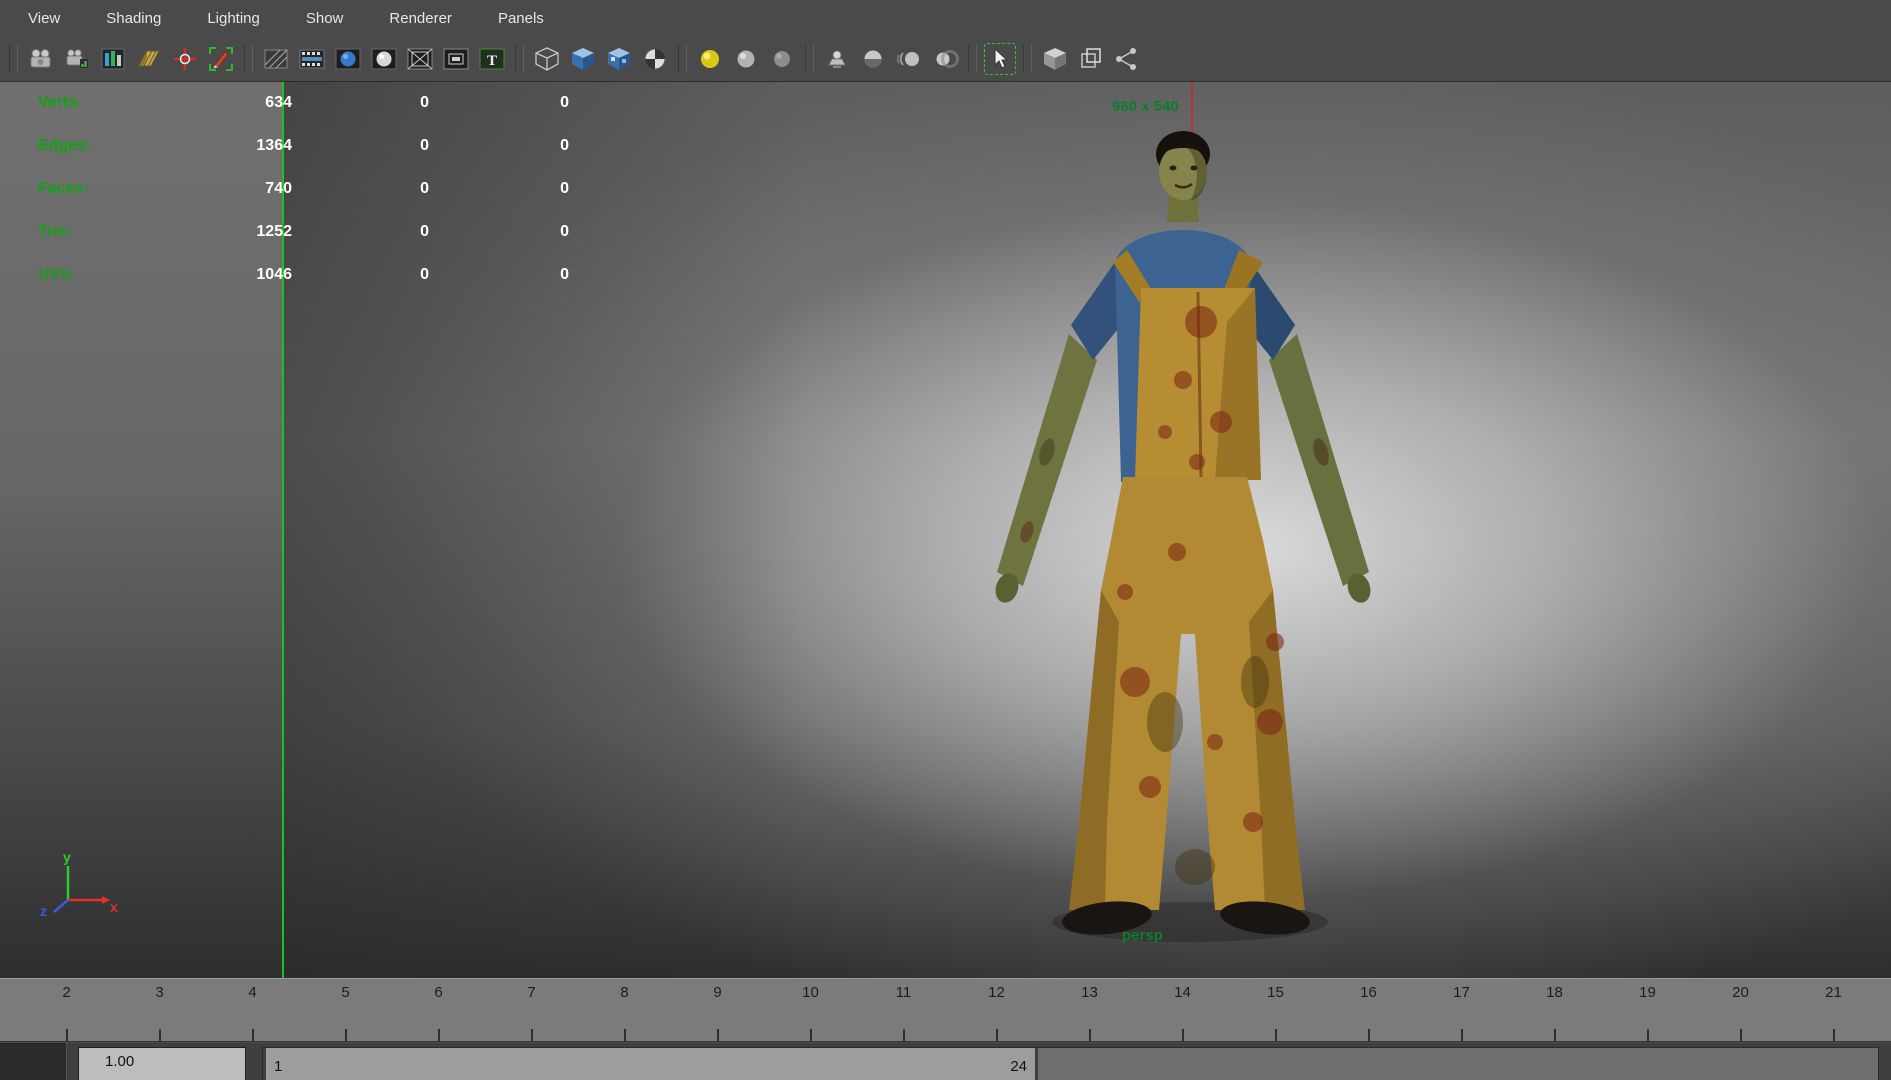 This screenshot has height=1080, width=1891. I want to click on frame-cell: 5, so click(345, 1010).